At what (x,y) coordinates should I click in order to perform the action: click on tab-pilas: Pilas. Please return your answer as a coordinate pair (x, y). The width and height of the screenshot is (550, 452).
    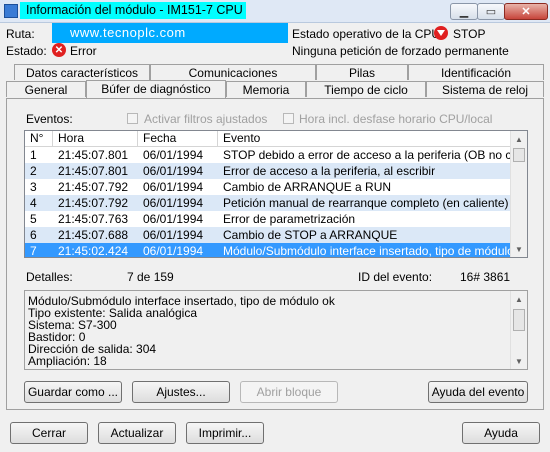
    Looking at the image, I should click on (362, 72).